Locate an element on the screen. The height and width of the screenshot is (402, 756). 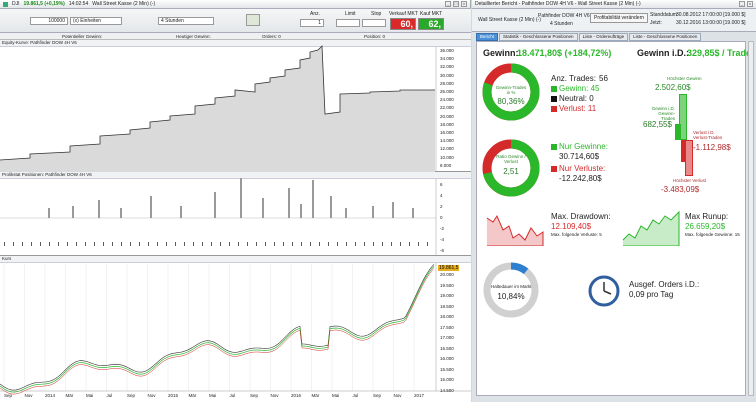
equity-axis-tick: 28.000 is located at coordinates (447, 83).